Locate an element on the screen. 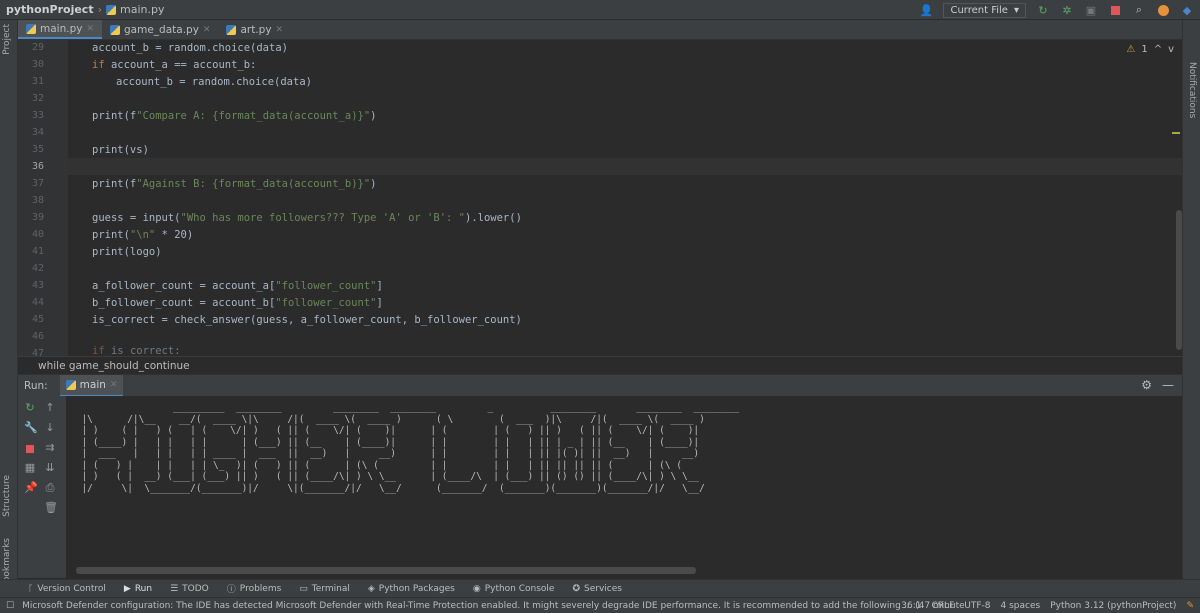  print-icon: ⎙ is located at coordinates (50, 488).